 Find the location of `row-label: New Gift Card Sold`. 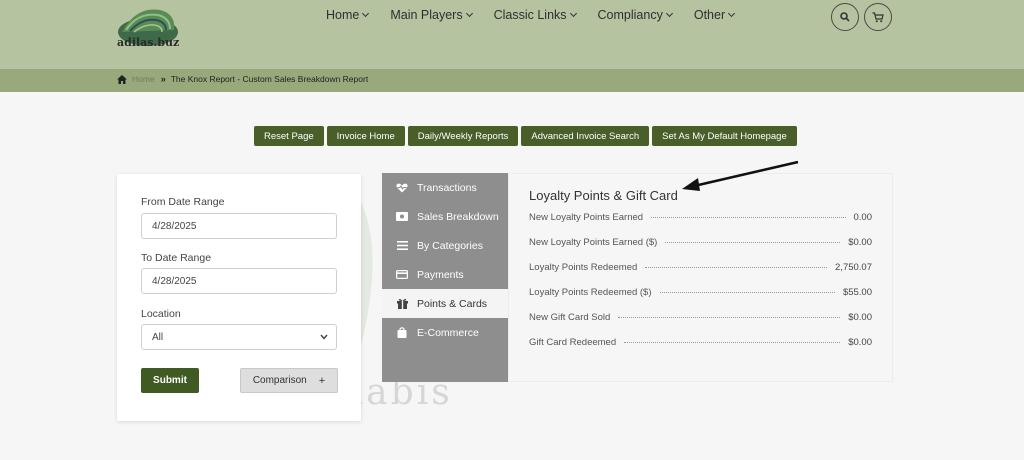

row-label: New Gift Card Sold is located at coordinates (570, 317).